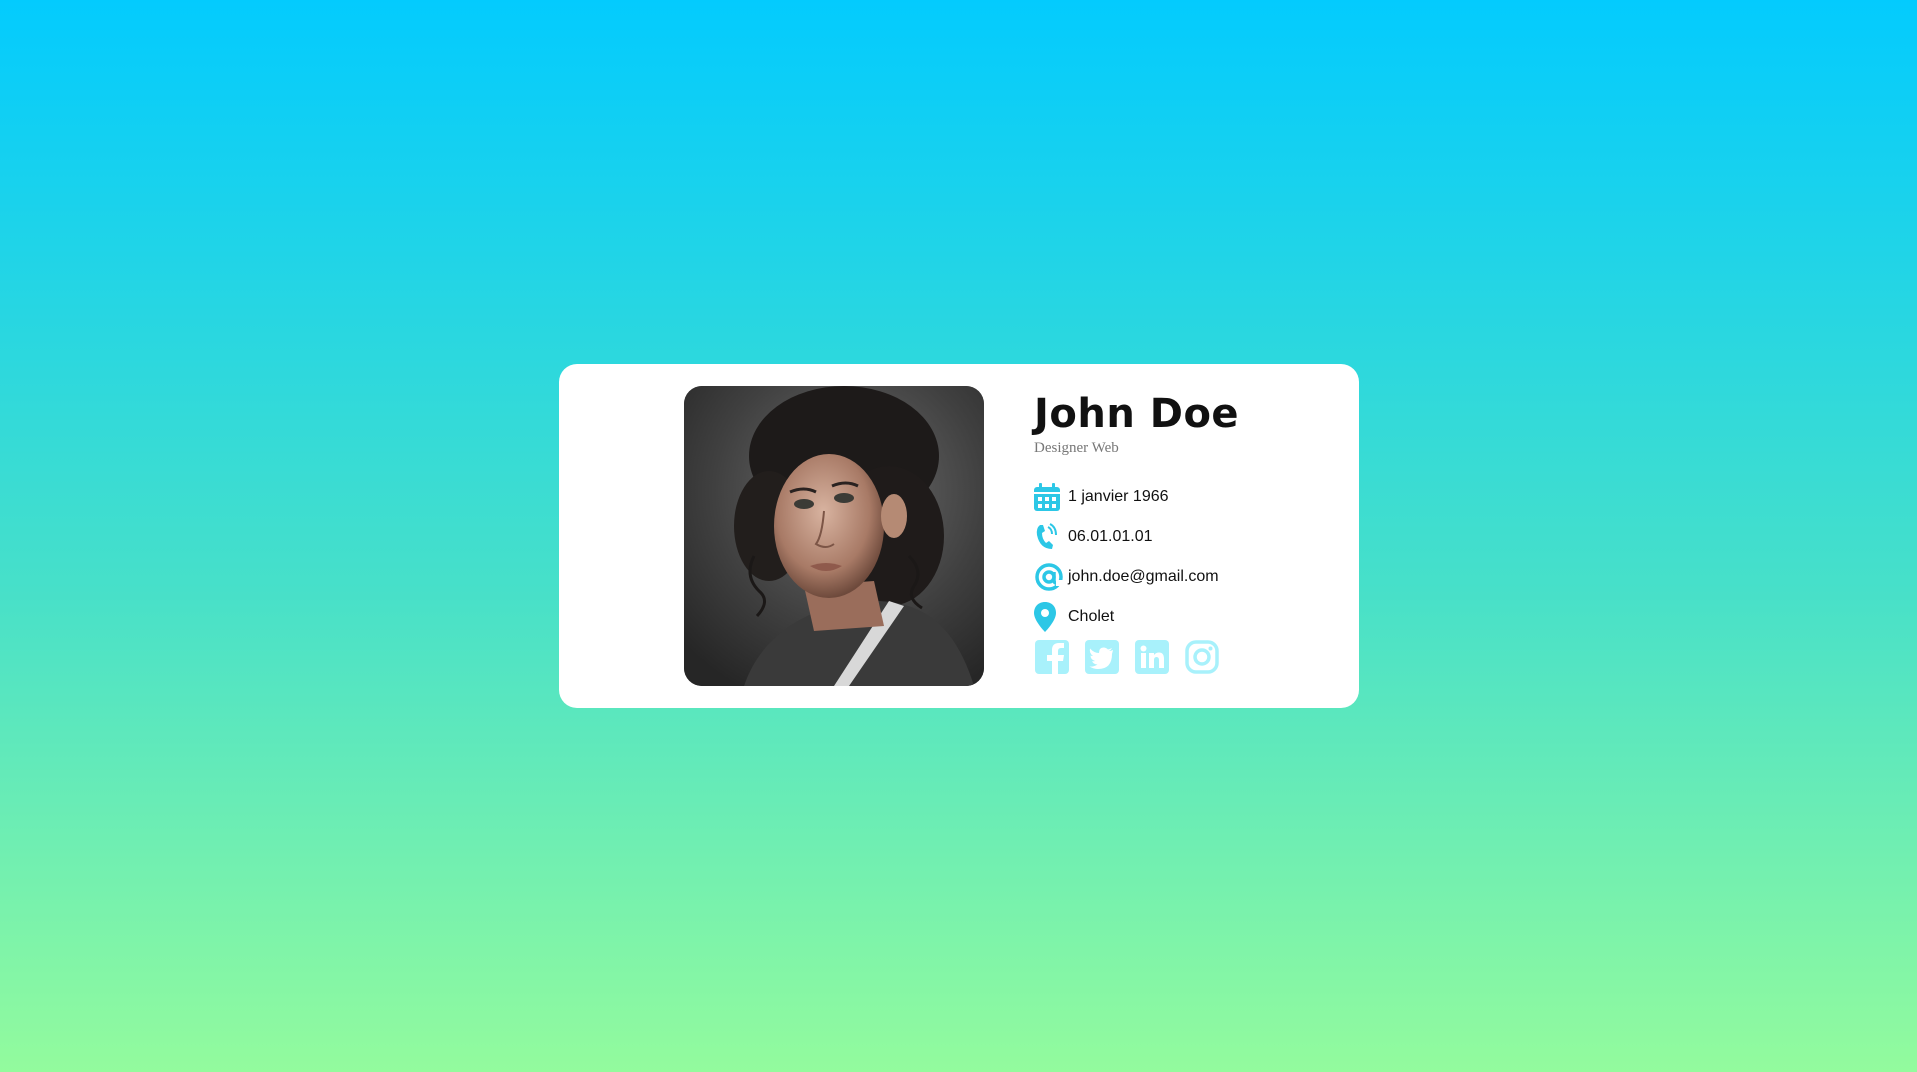 The height and width of the screenshot is (1072, 1917). I want to click on twitter-icon, so click(1102, 657).